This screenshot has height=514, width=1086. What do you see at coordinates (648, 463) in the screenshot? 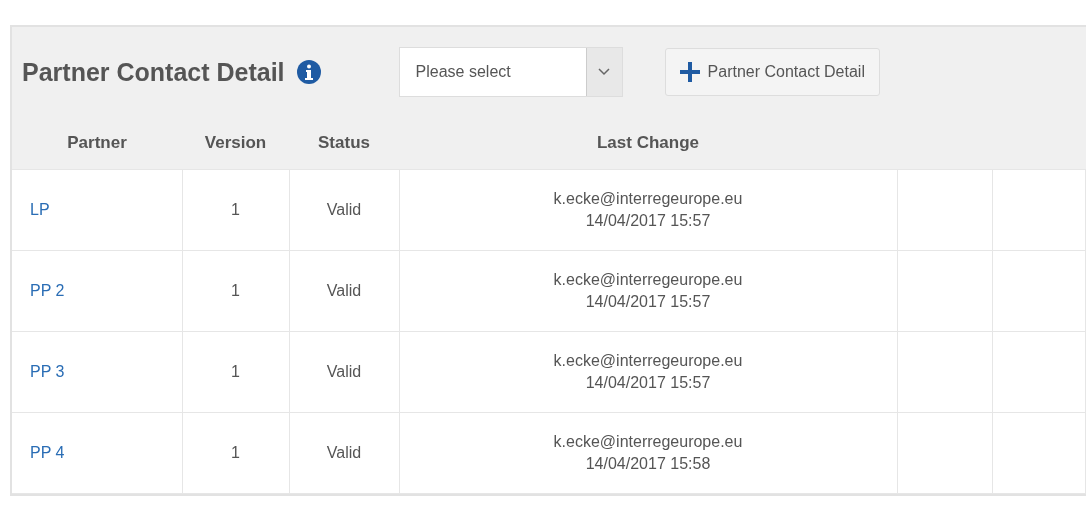
I see `change-time-text: 14/04/2017 15:58` at bounding box center [648, 463].